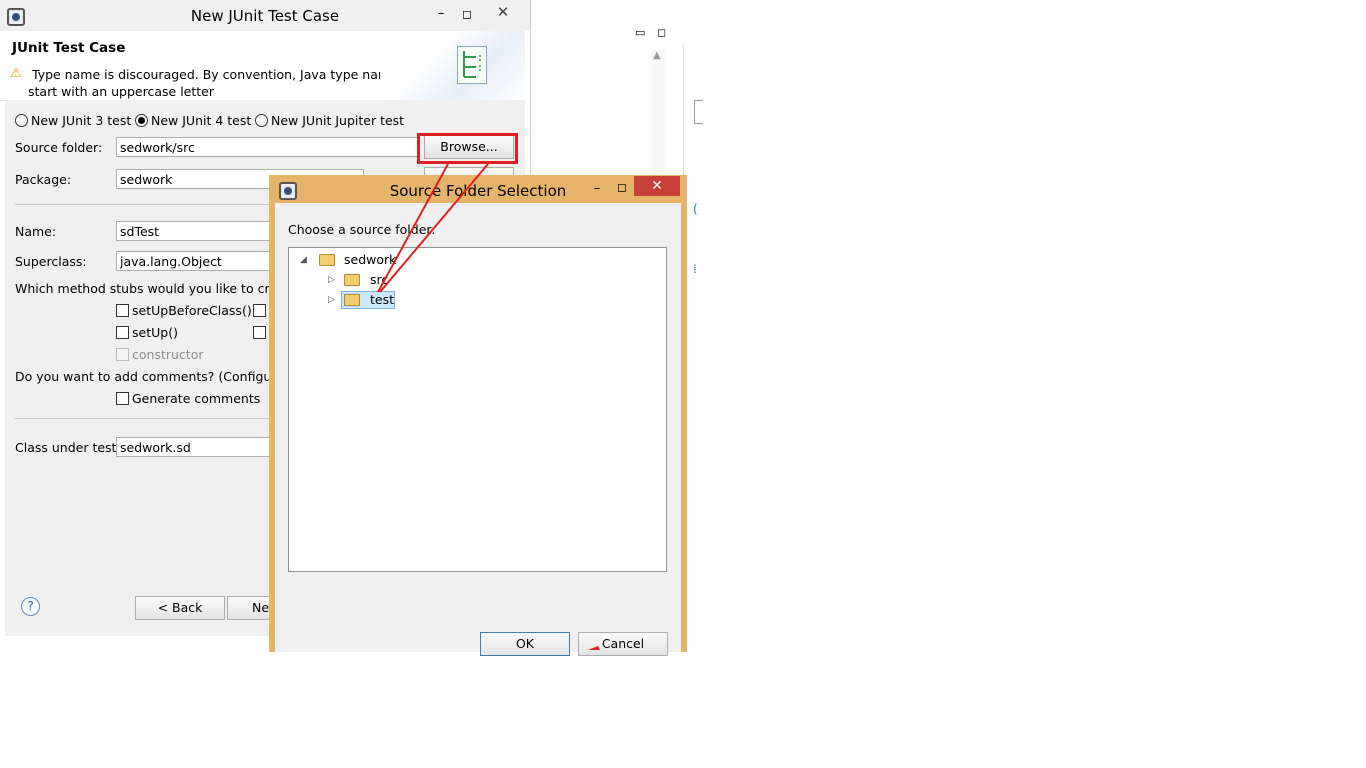  What do you see at coordinates (488, 406) in the screenshot?
I see `annotation-arrows` at bounding box center [488, 406].